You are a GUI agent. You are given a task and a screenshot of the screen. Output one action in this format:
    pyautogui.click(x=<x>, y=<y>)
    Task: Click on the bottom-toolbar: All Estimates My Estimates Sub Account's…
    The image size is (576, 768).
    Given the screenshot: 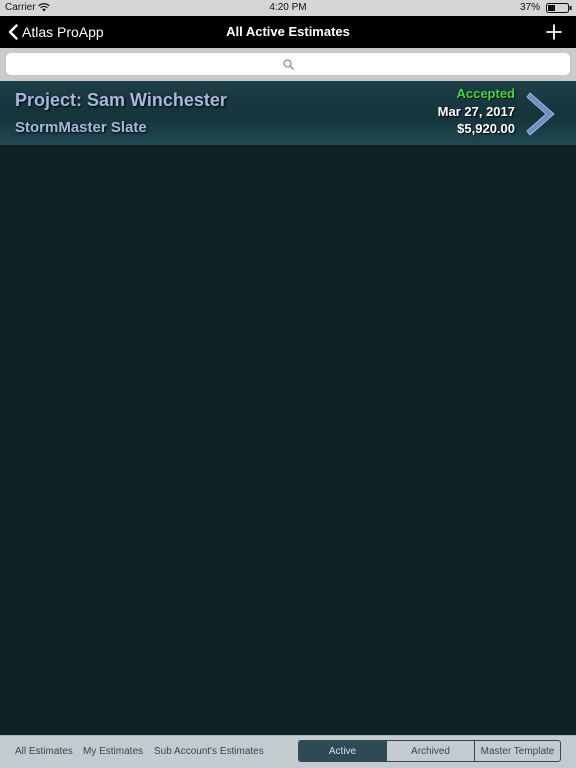 What is the action you would take?
    pyautogui.click(x=288, y=751)
    